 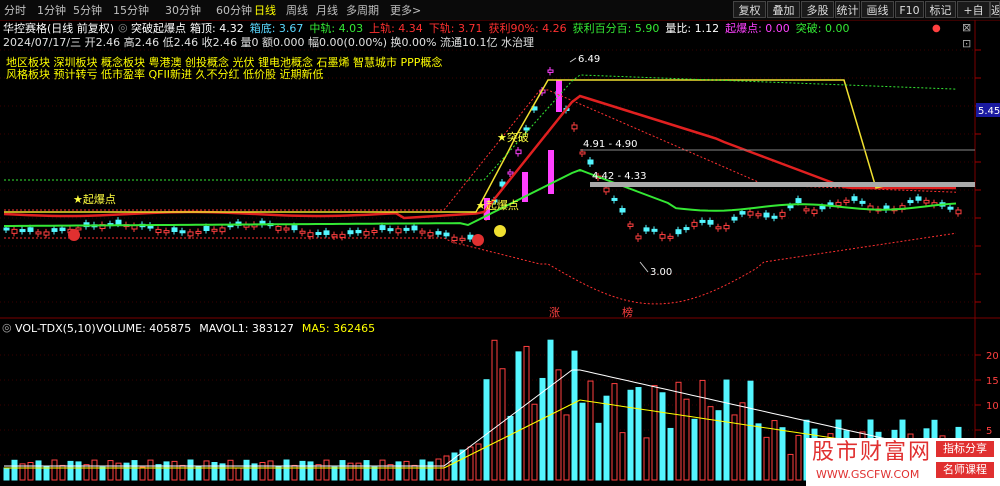 What do you see at coordinates (989, 431) in the screenshot?
I see `volume-axis-label: 5` at bounding box center [989, 431].